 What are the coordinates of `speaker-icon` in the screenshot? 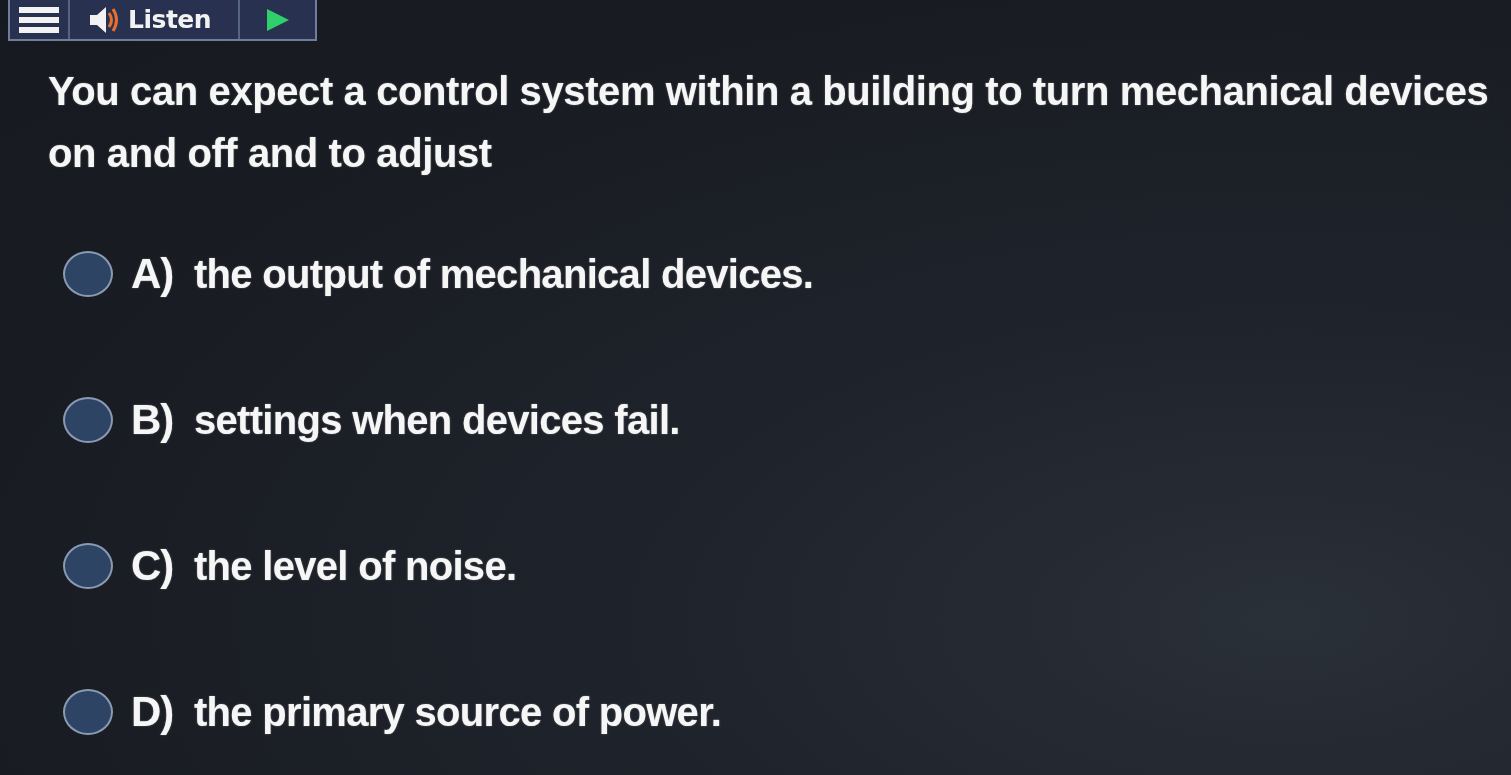 It's located at (105, 19).